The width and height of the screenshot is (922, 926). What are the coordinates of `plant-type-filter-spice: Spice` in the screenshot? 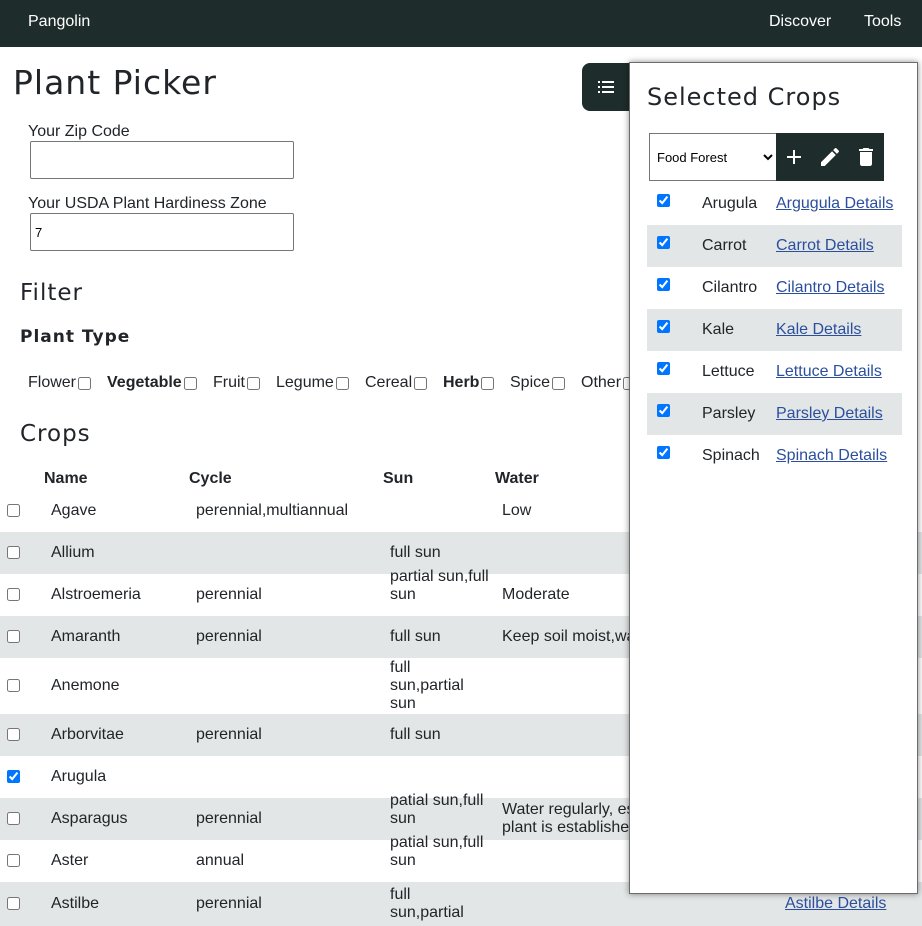 It's located at (538, 383).